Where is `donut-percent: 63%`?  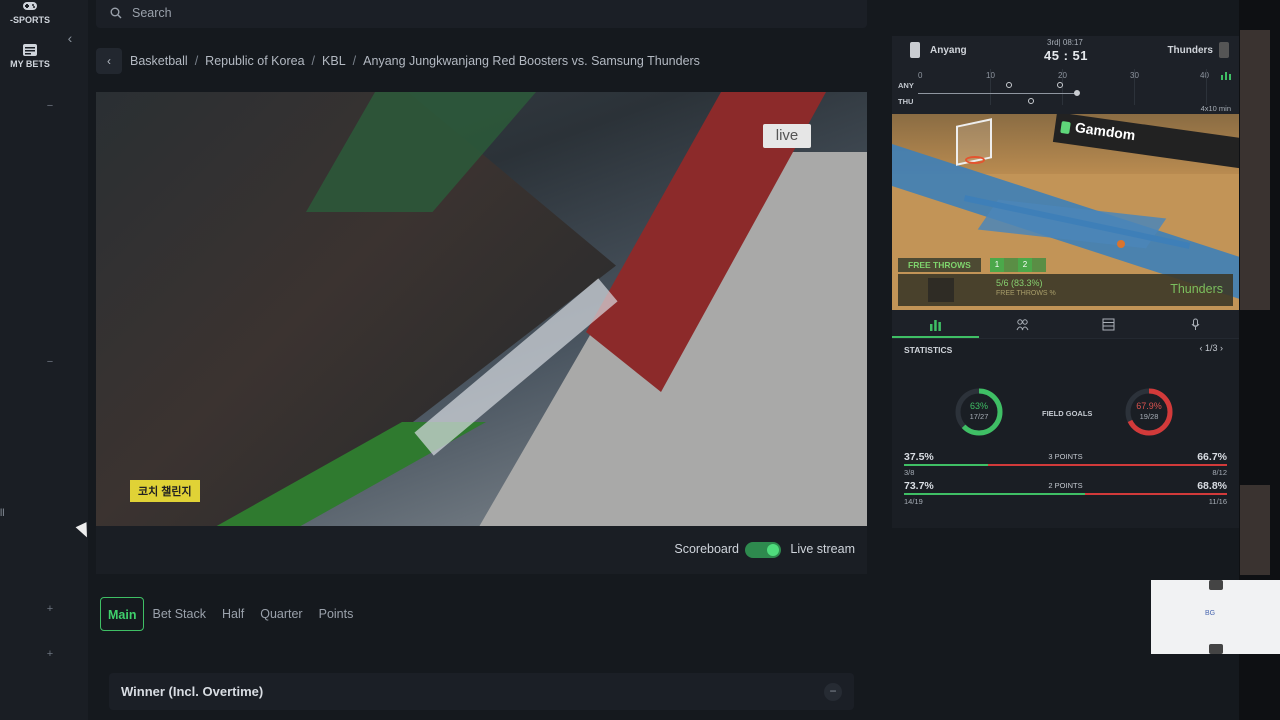
donut-percent: 63% is located at coordinates (978, 406).